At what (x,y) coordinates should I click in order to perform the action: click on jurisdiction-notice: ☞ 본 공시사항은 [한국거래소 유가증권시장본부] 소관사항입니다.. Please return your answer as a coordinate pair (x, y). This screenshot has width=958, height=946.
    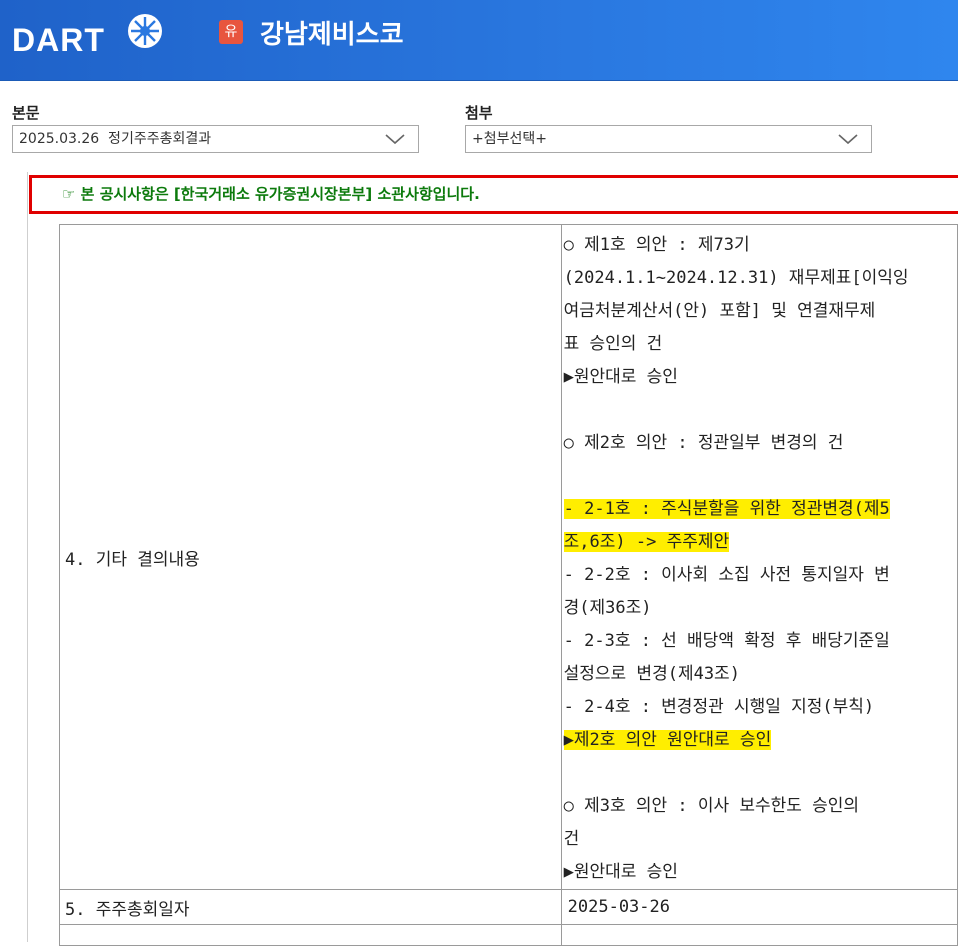
    Looking at the image, I should click on (493, 194).